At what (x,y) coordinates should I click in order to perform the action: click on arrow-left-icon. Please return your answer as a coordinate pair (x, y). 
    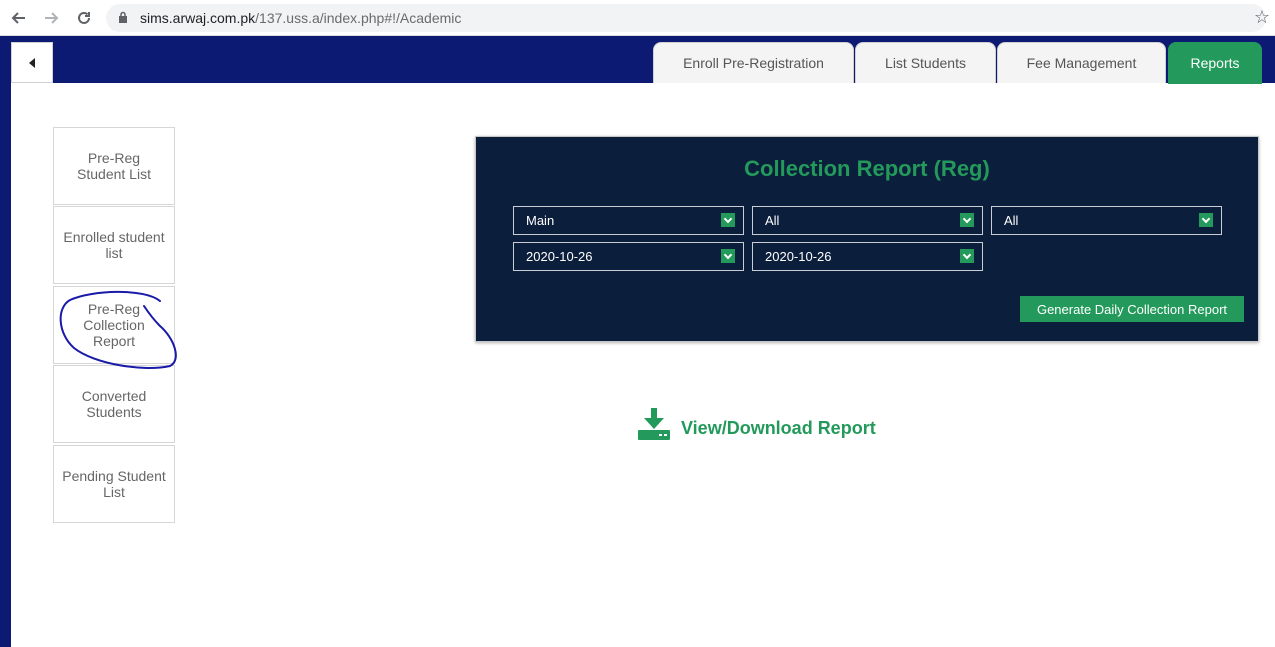
    Looking at the image, I should click on (18, 18).